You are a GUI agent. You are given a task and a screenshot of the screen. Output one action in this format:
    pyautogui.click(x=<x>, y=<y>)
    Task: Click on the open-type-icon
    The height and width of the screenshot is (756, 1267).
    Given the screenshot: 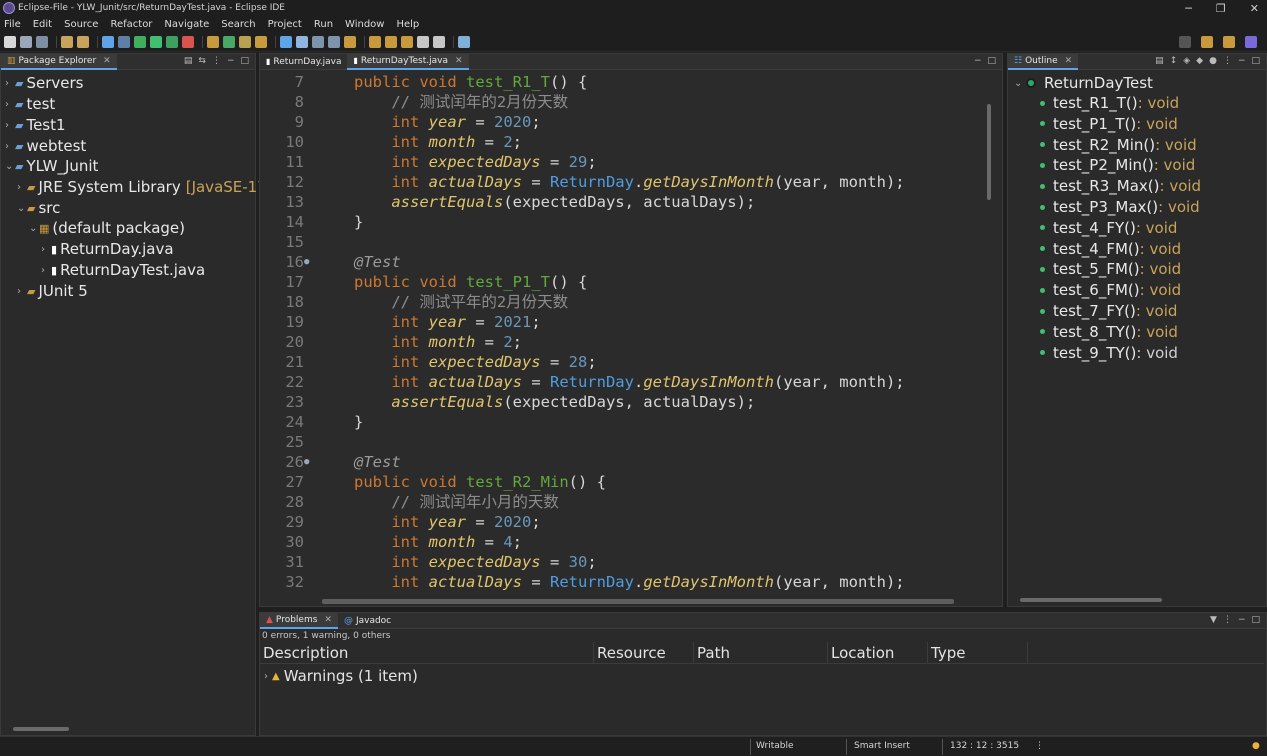 What is the action you would take?
    pyautogui.click(x=245, y=41)
    